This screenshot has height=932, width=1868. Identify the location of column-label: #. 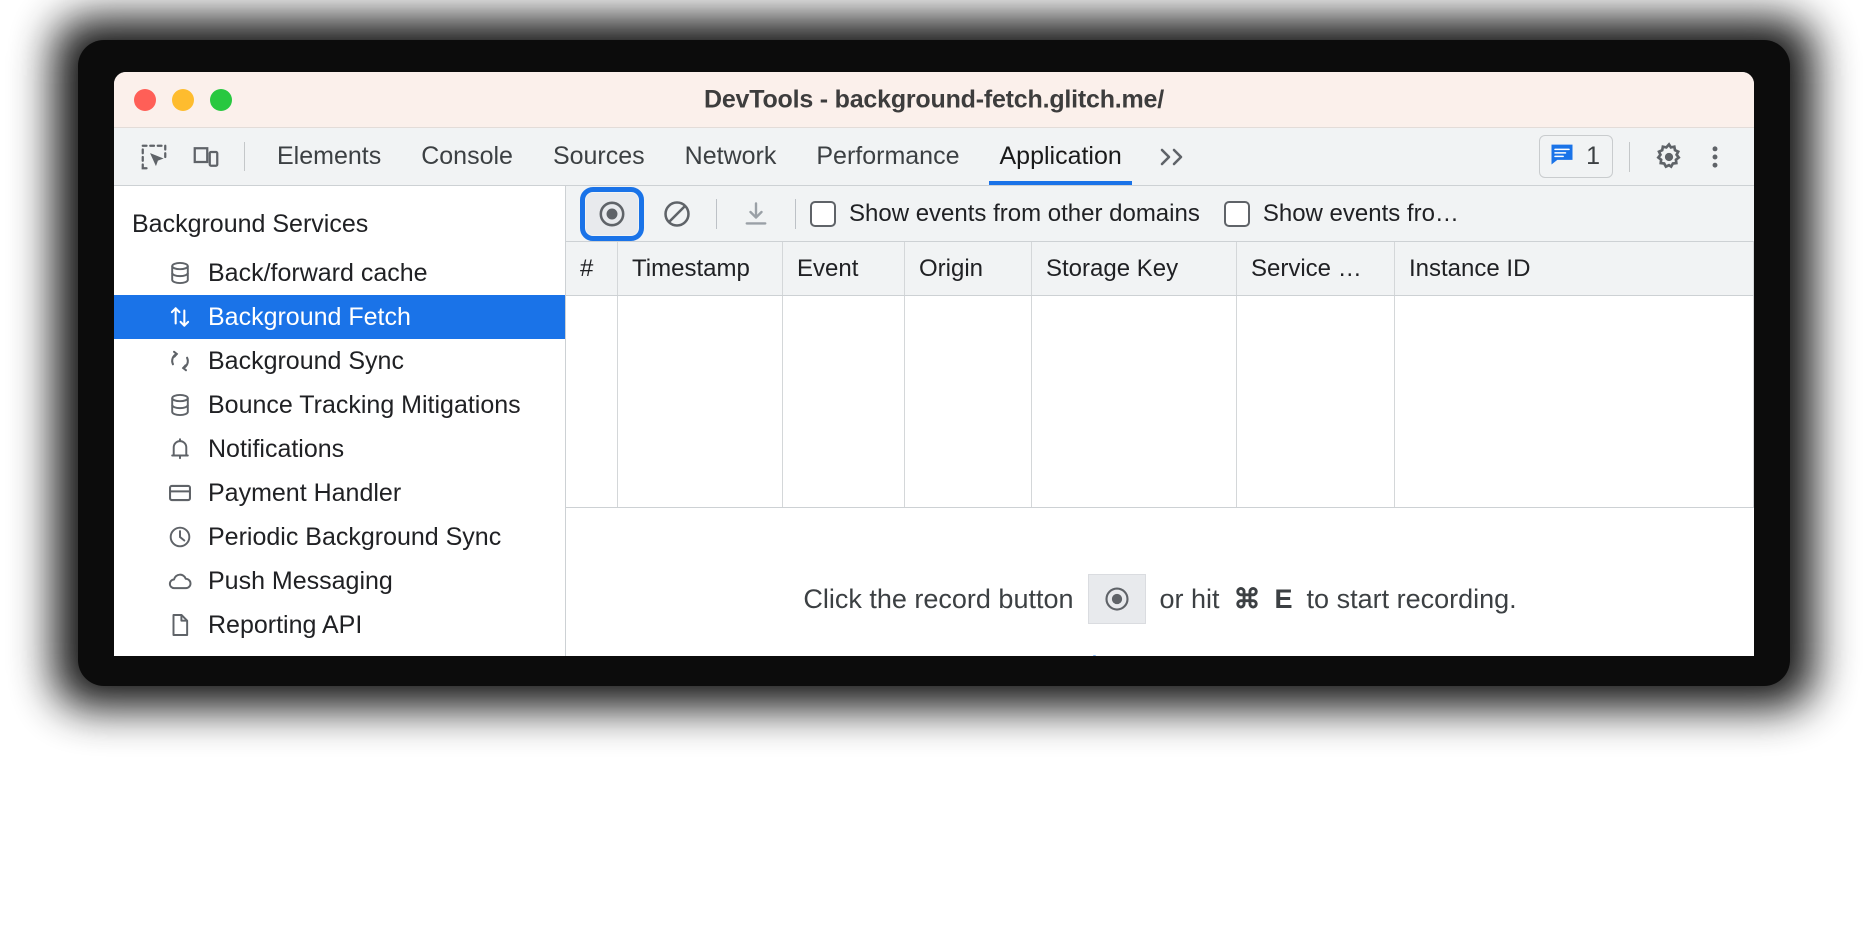
(587, 268).